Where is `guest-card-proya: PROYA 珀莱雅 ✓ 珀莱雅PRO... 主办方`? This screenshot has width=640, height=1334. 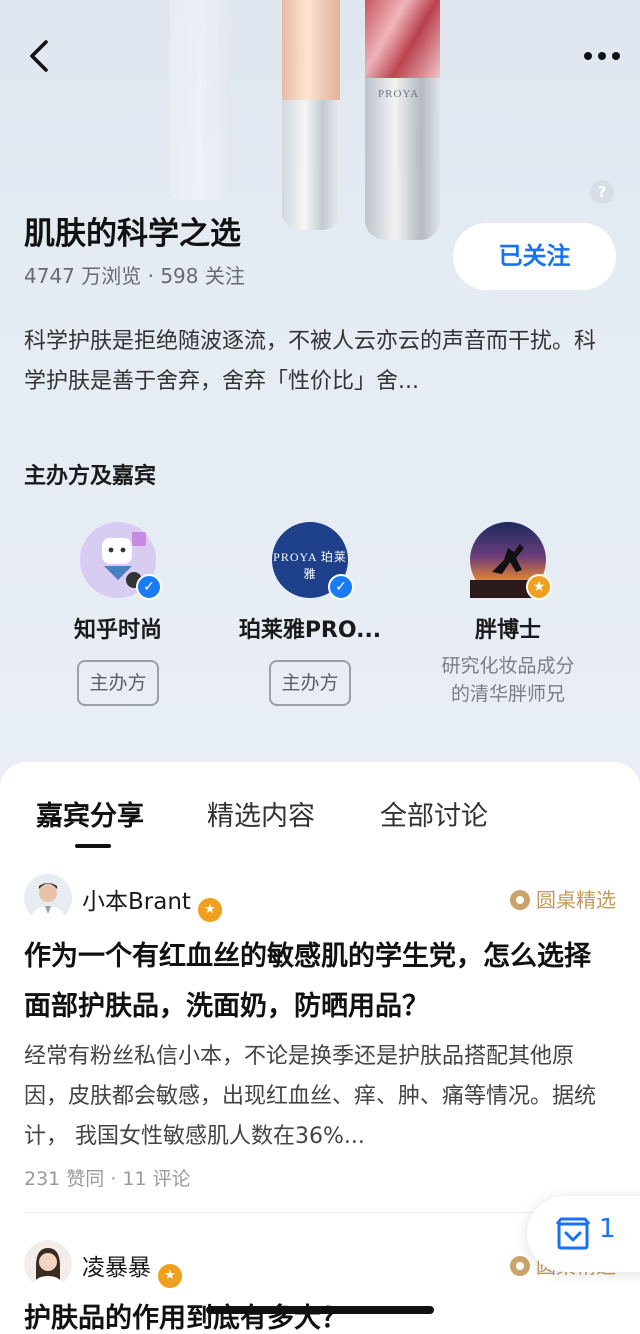 guest-card-proya: PROYA 珀莱雅 ✓ 珀莱雅PRO... 主办方 is located at coordinates (310, 614).